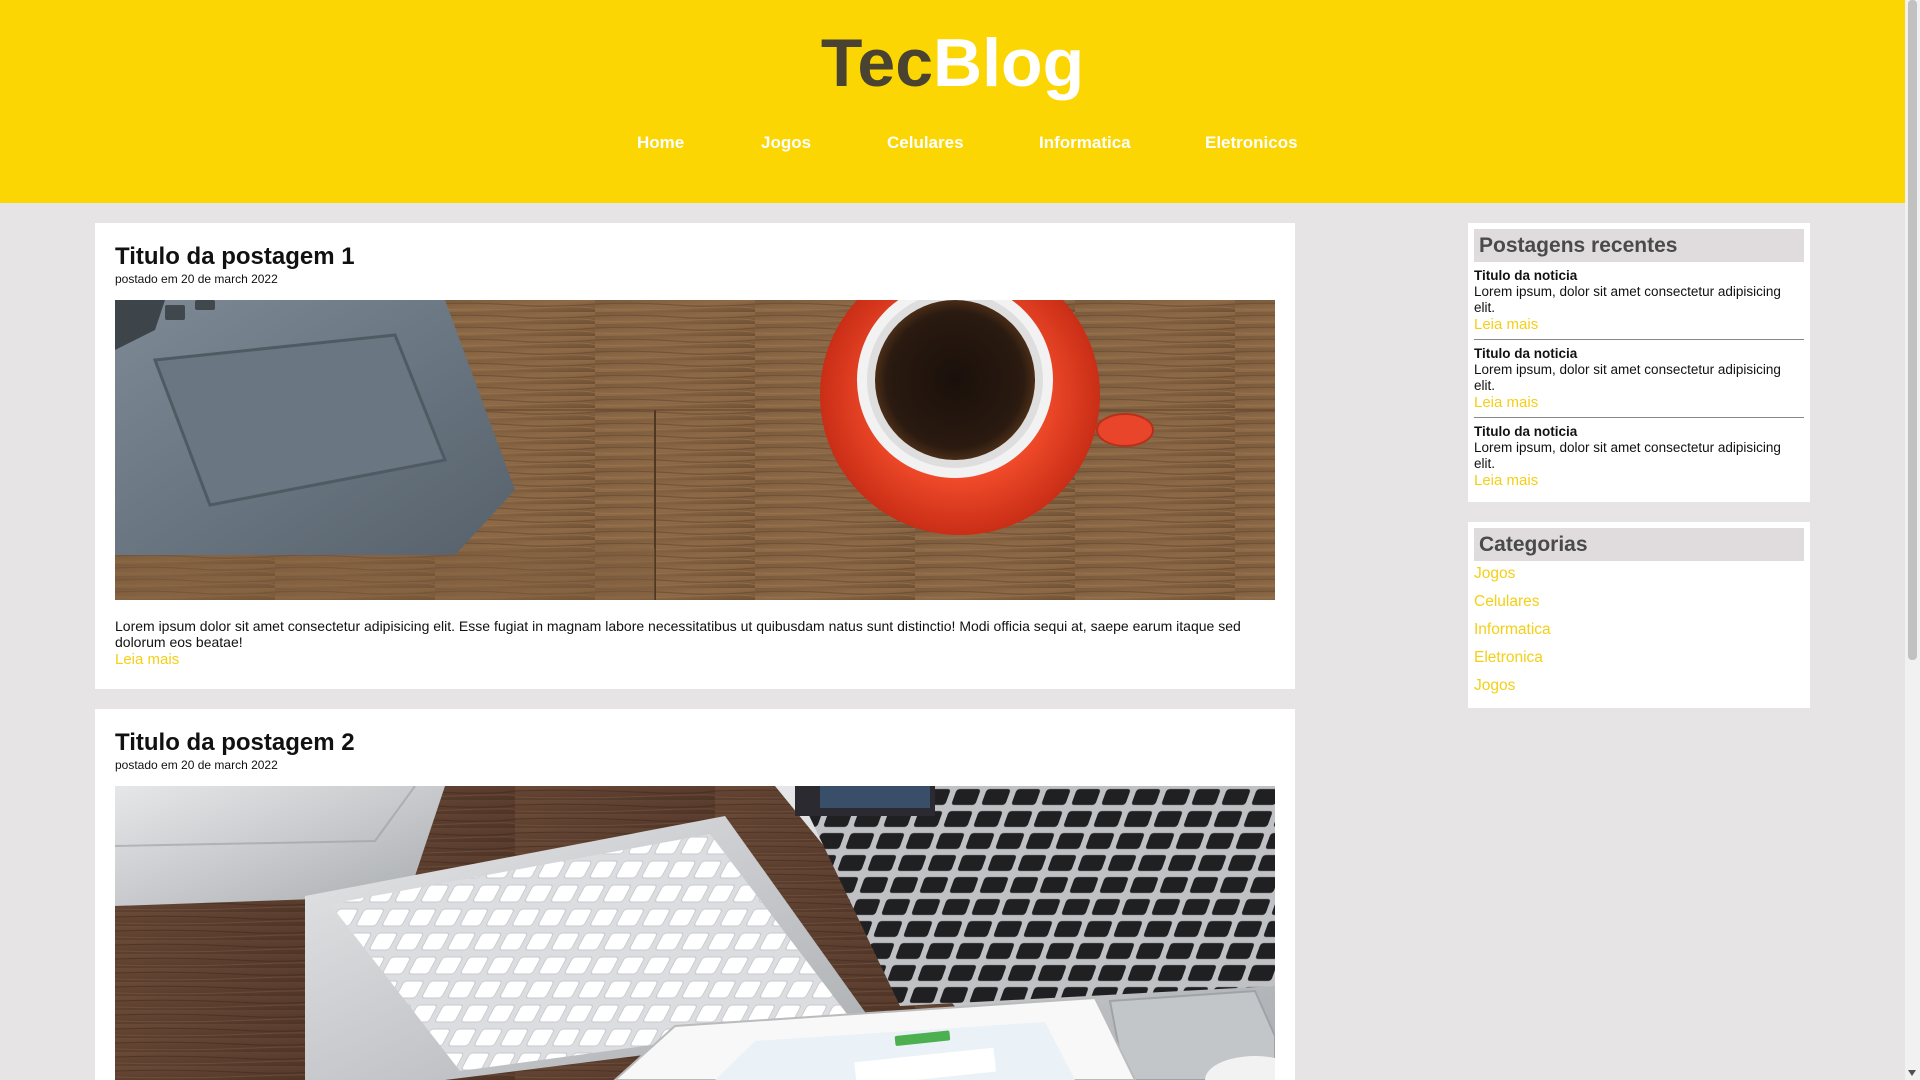 The height and width of the screenshot is (1080, 1920). What do you see at coordinates (786, 143) in the screenshot?
I see `nav-jogos: Jogos` at bounding box center [786, 143].